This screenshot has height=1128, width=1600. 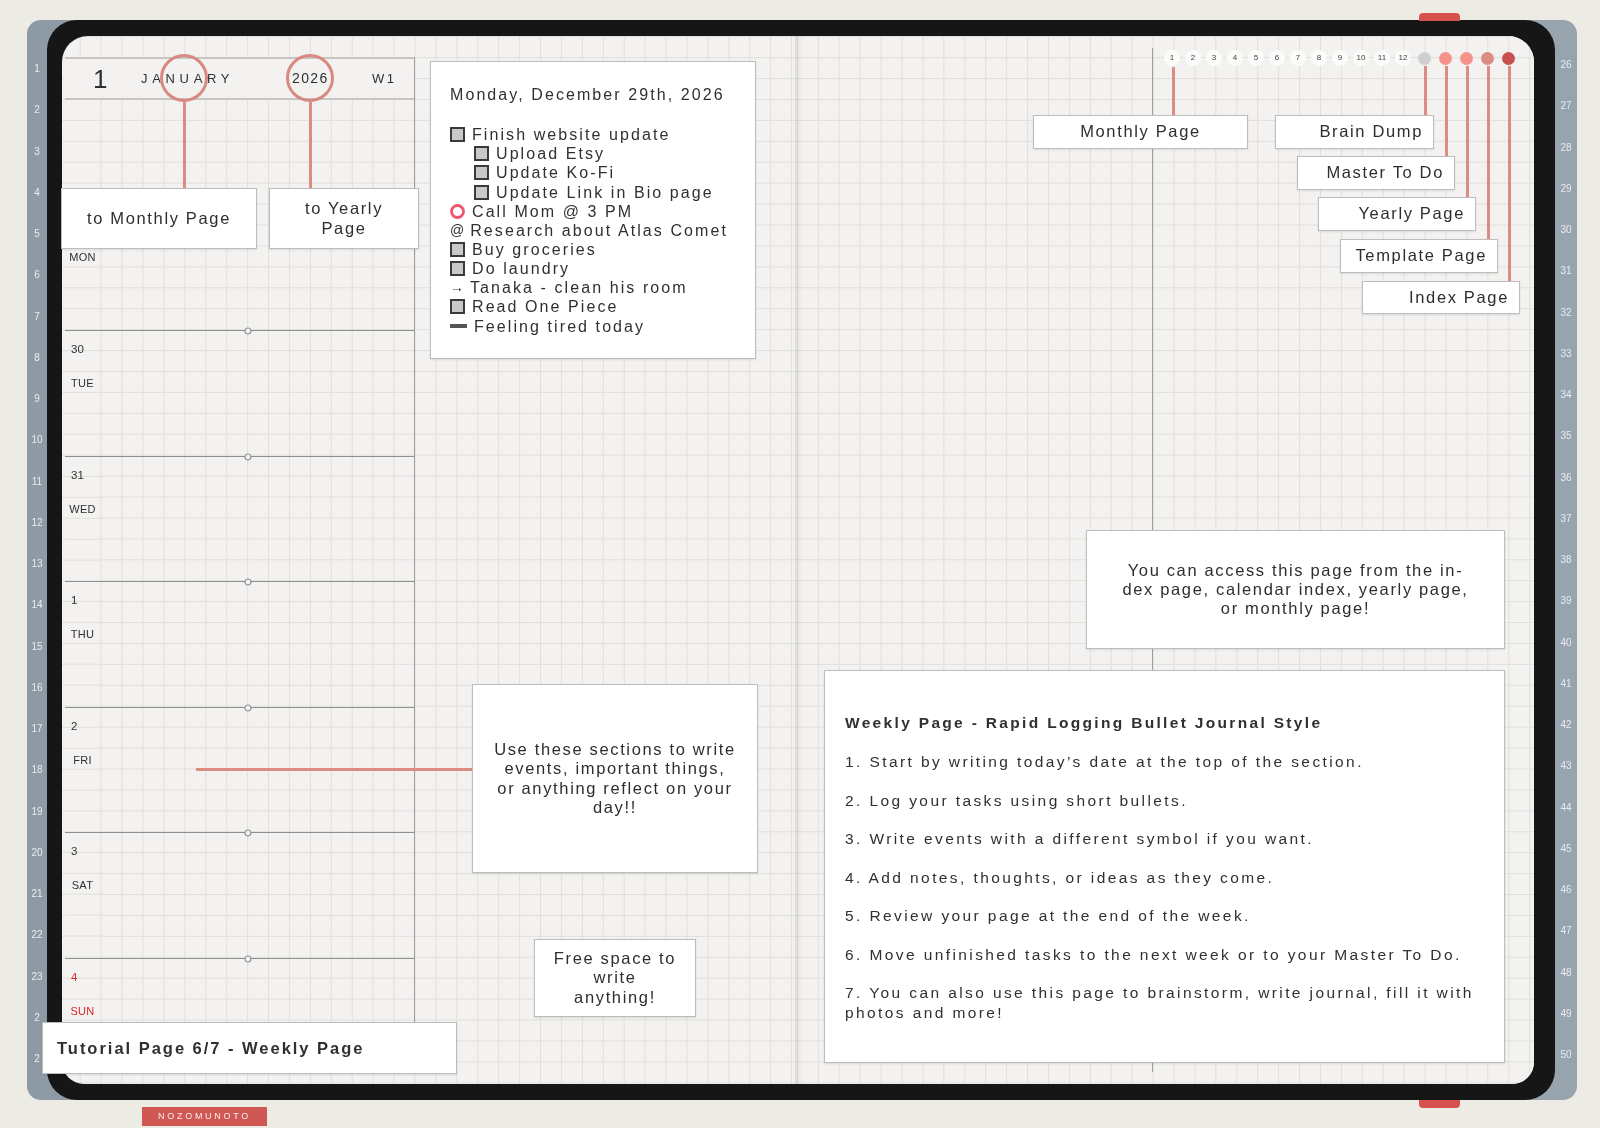 What do you see at coordinates (1566, 890) in the screenshot?
I see `ruler-number: 46` at bounding box center [1566, 890].